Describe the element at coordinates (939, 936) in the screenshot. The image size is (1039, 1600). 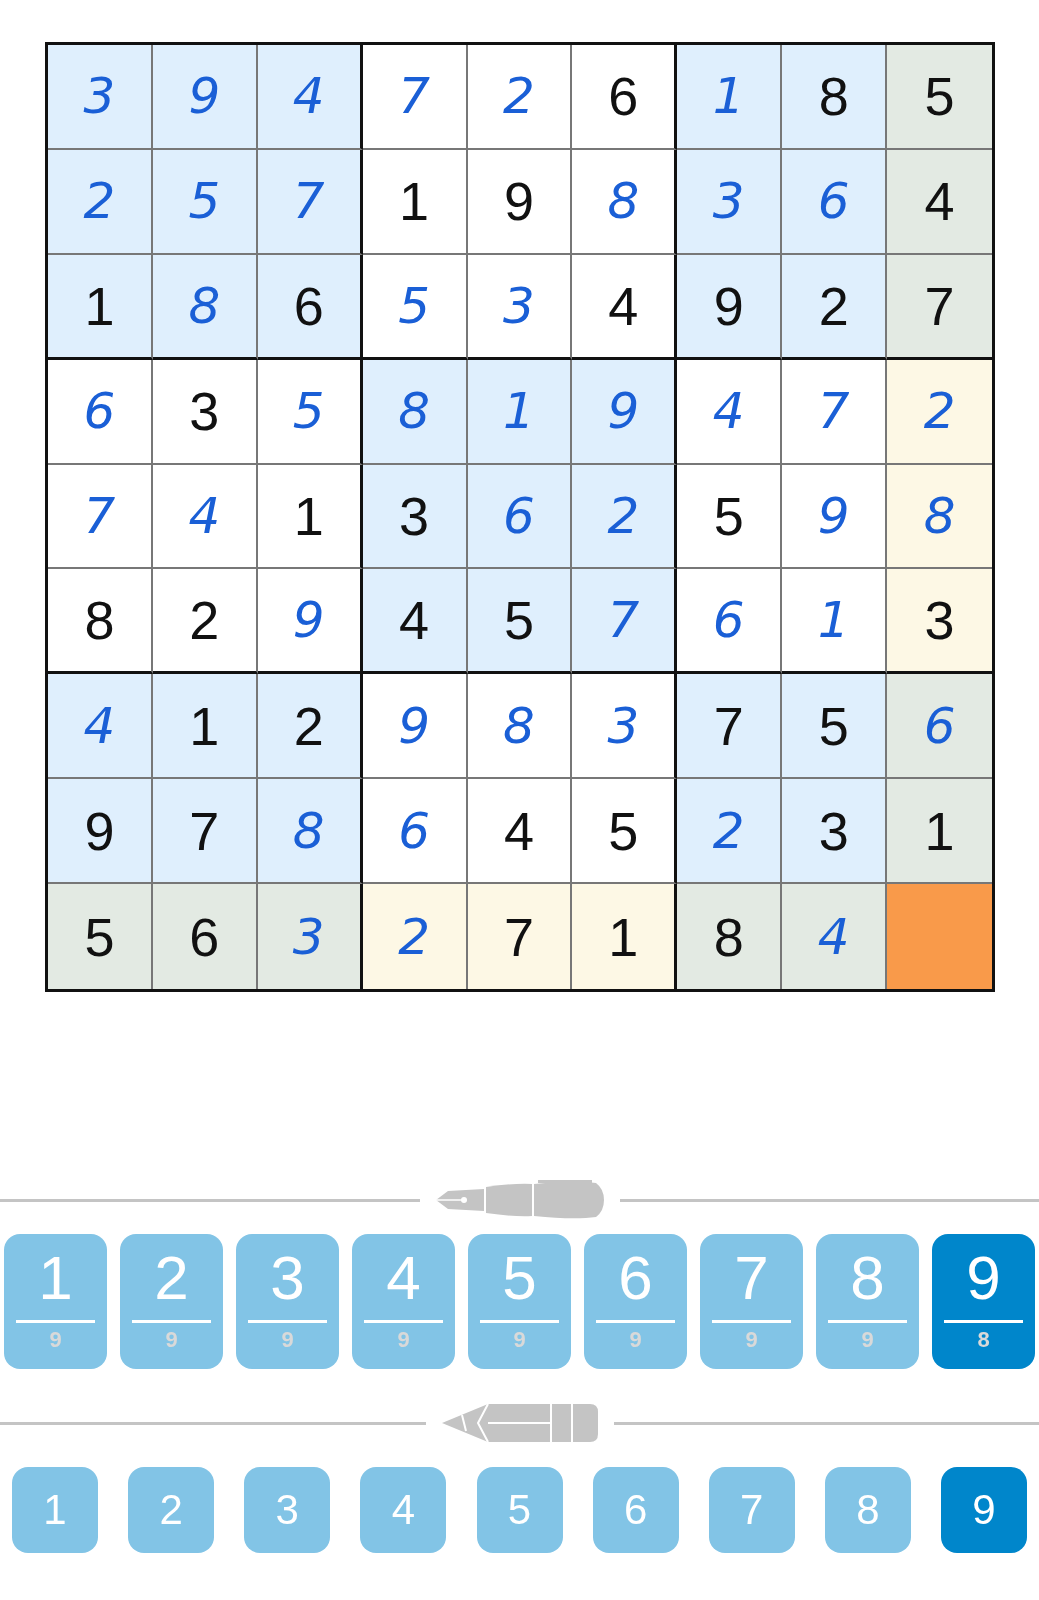
I see `board-cell` at that location.